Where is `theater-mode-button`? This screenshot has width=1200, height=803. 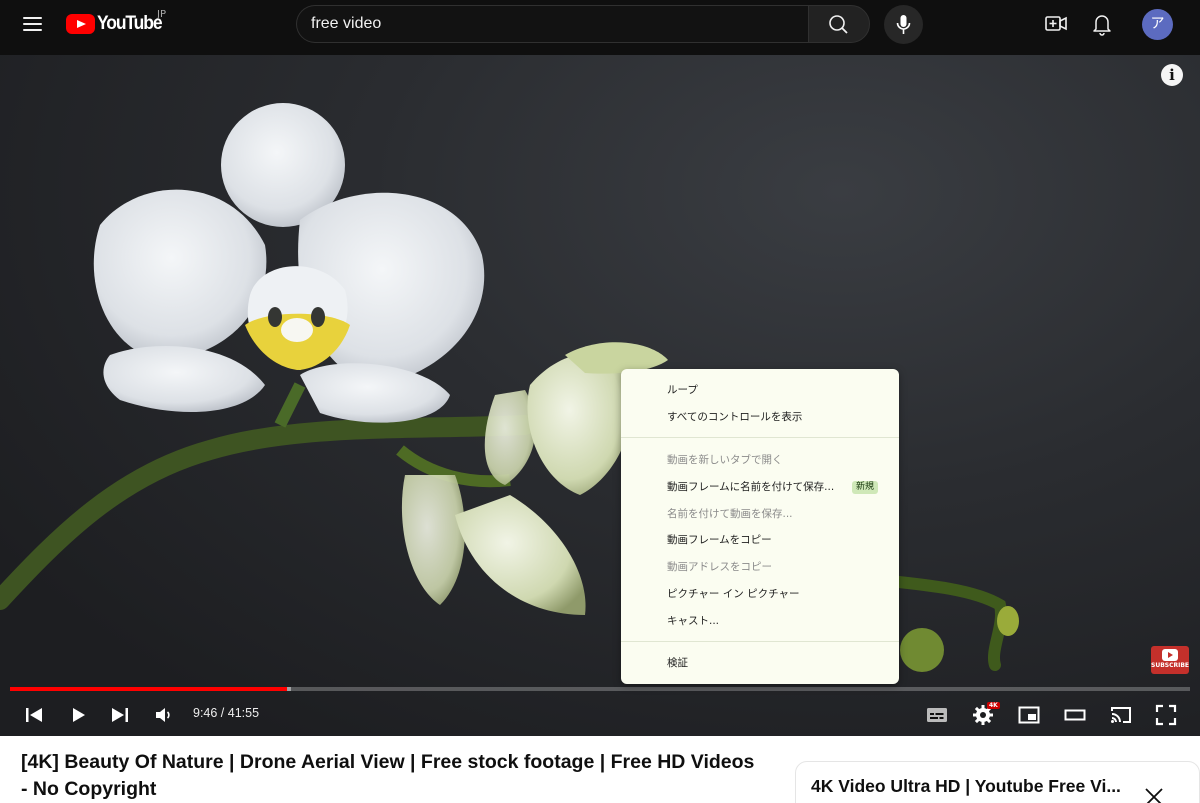 theater-mode-button is located at coordinates (1075, 715).